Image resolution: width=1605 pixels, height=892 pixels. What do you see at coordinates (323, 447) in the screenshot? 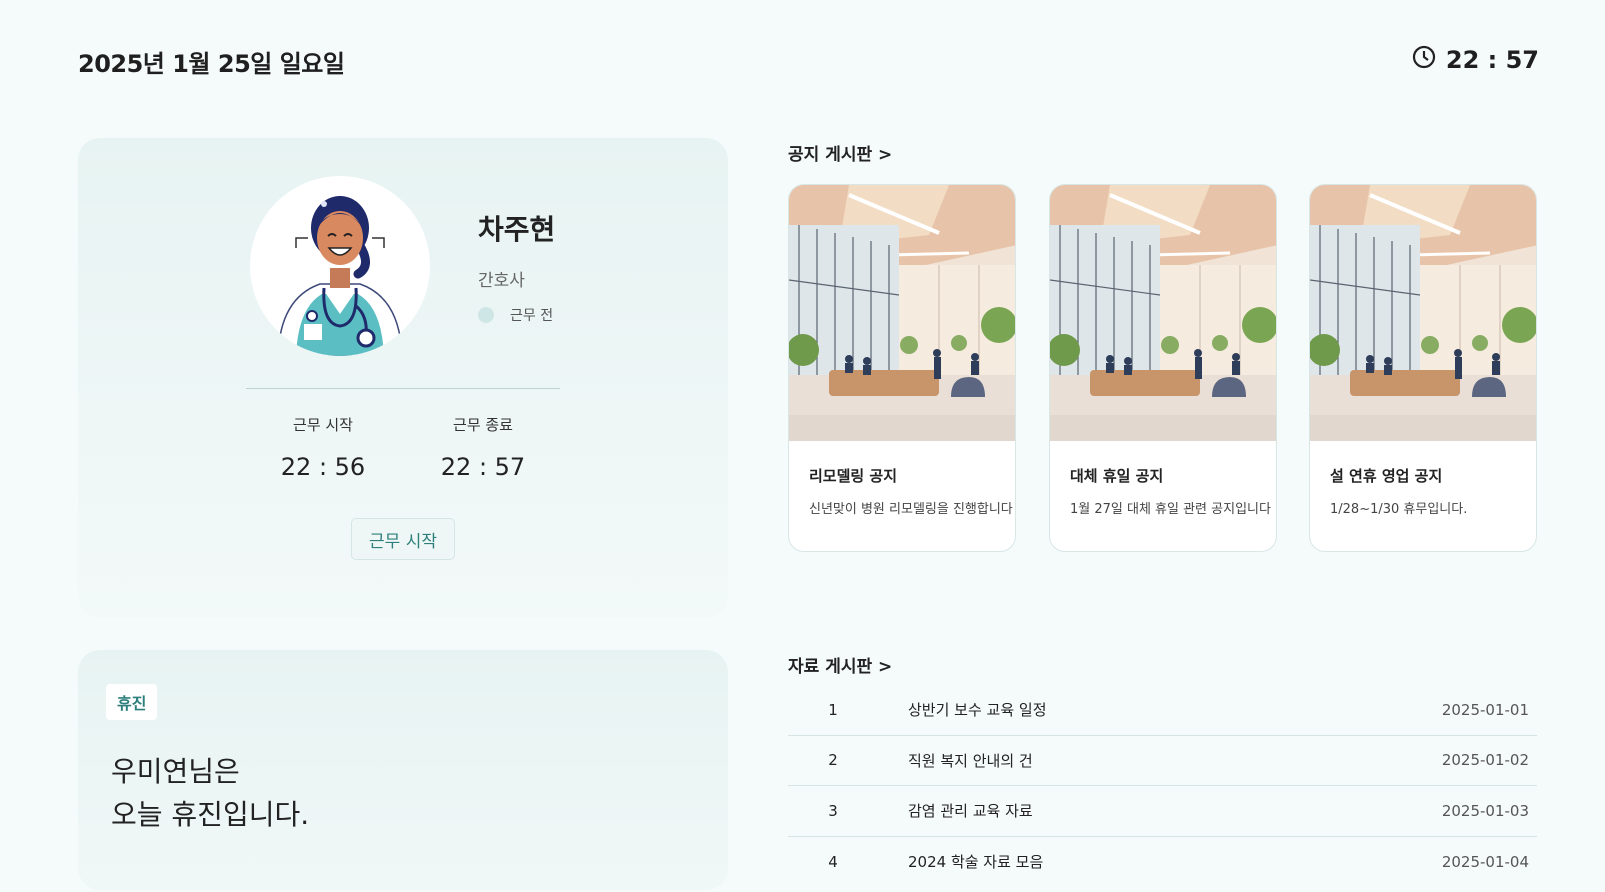
I see `work-start-block: 근무 시작 22 : 56` at bounding box center [323, 447].